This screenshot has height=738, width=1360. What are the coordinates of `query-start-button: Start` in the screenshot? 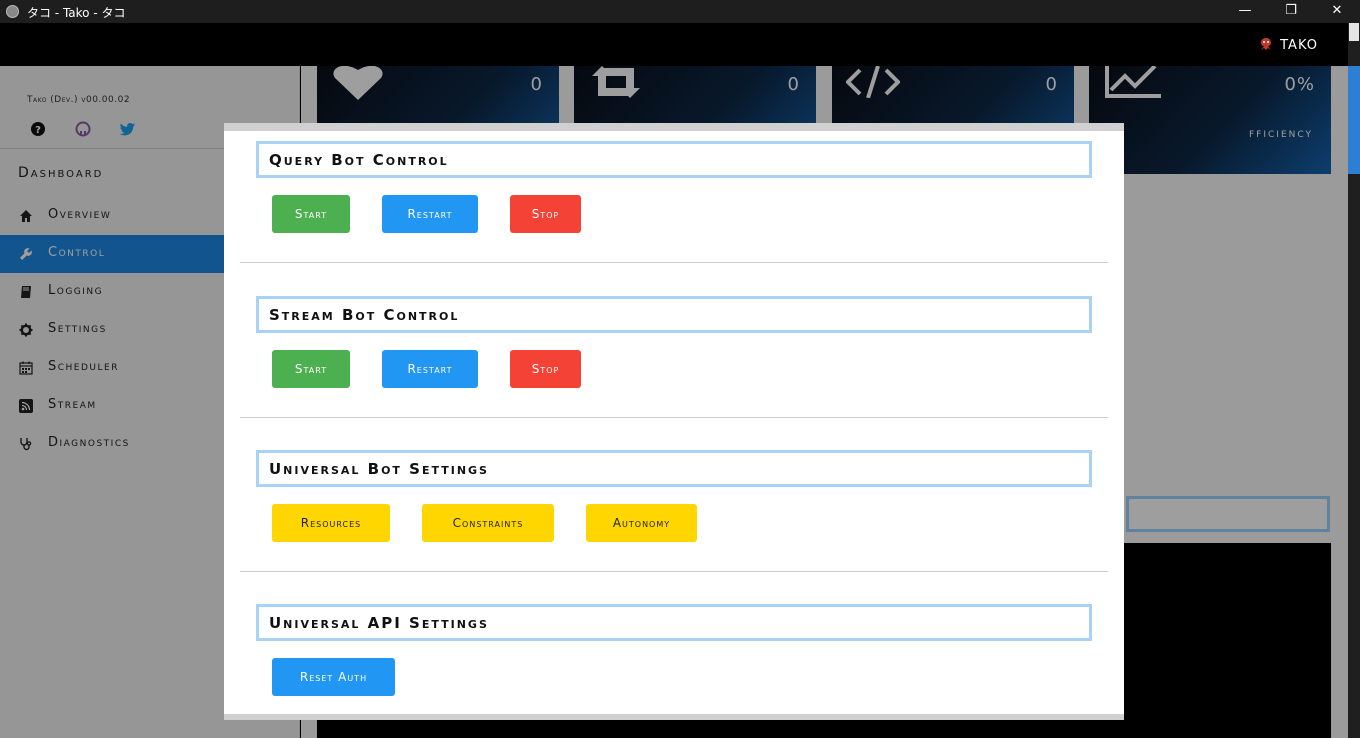 It's located at (311, 214).